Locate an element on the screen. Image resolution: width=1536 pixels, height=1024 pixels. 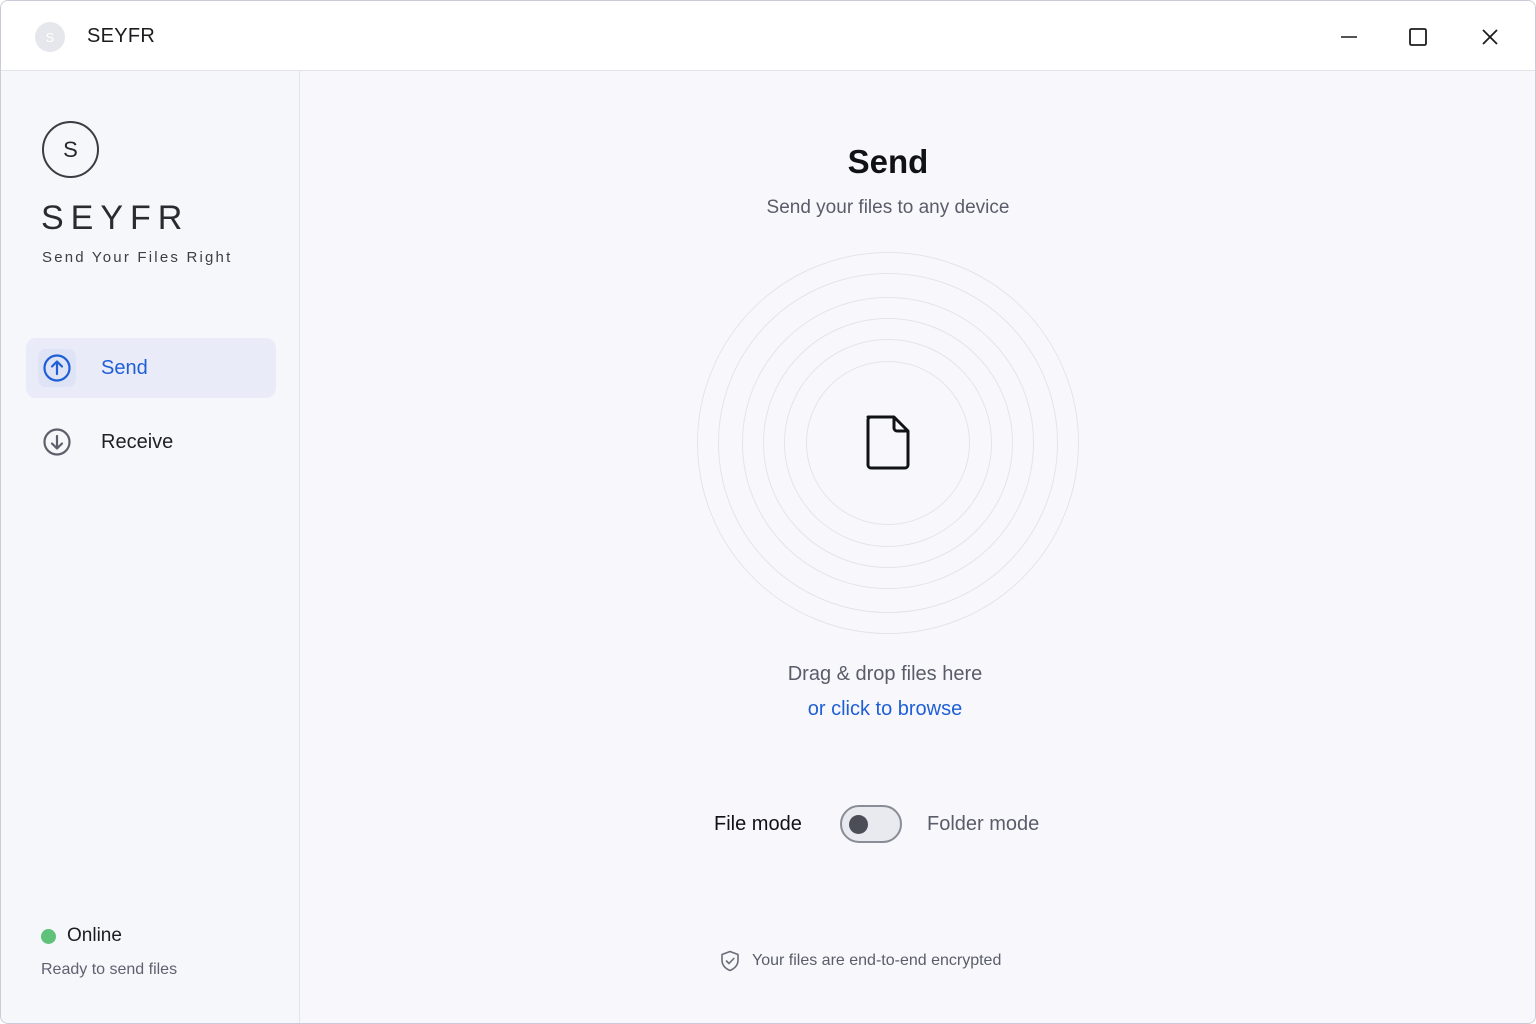
maximize-button is located at coordinates (1418, 37).